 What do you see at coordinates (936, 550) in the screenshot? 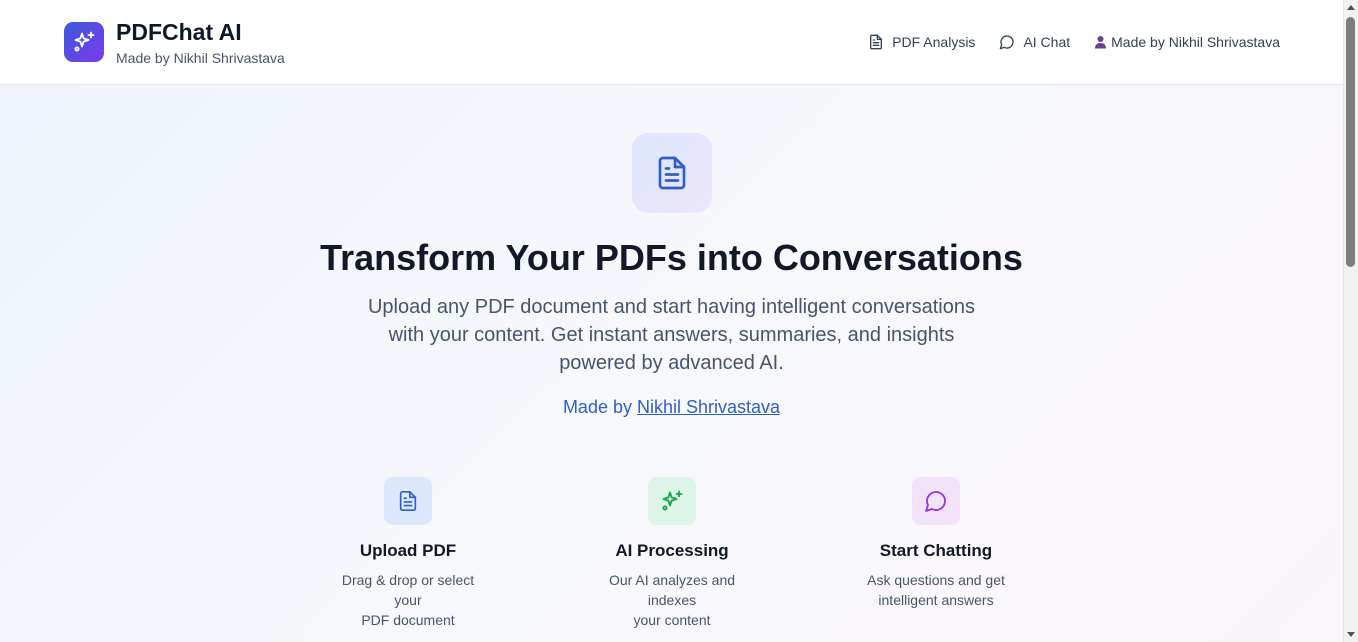
I see `feature-title: Start Chatting` at bounding box center [936, 550].